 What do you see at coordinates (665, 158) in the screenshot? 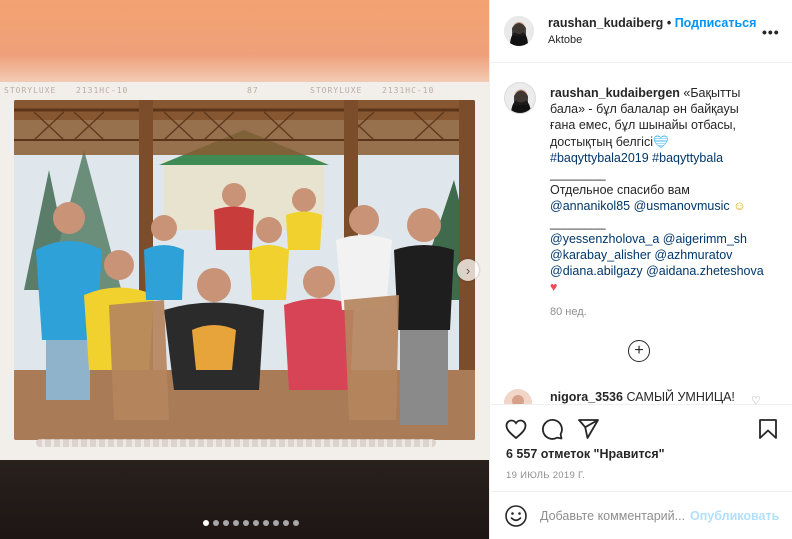
I see `hashtags: #baqyttybala2019 #baqyttybala` at bounding box center [665, 158].